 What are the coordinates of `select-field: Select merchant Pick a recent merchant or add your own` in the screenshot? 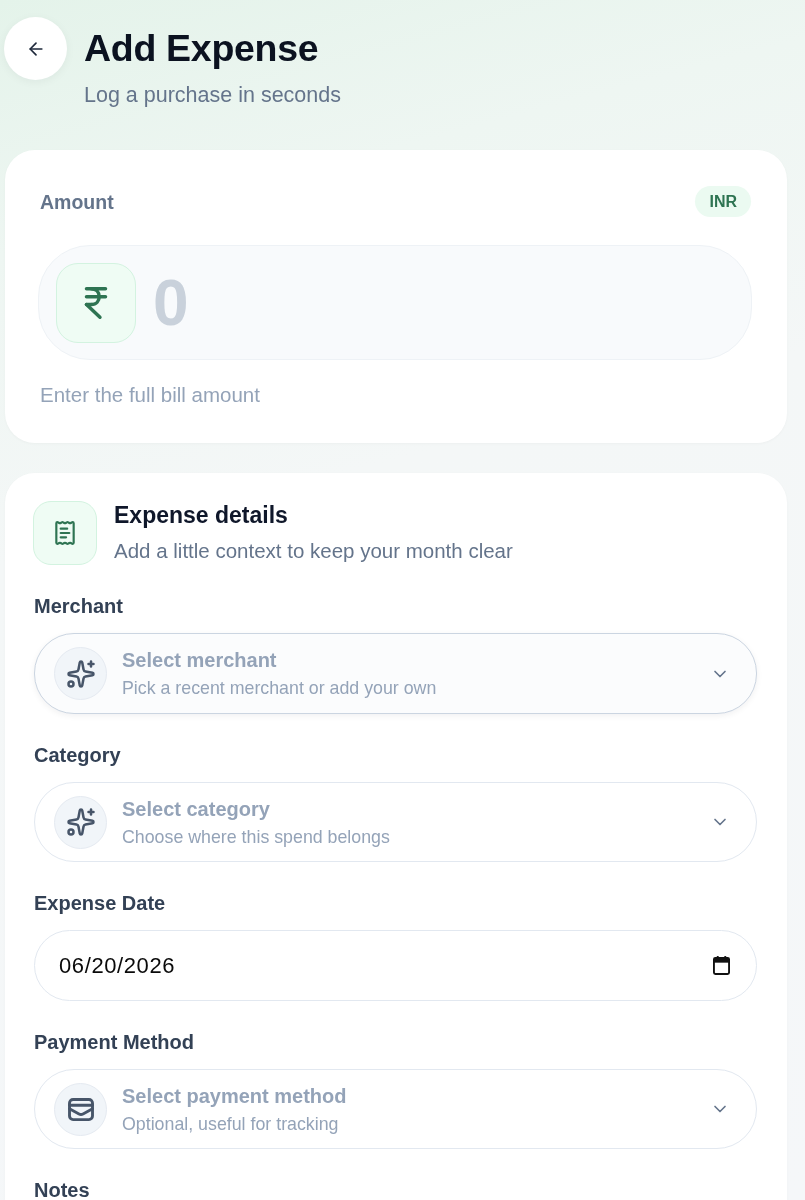 It's located at (395, 673).